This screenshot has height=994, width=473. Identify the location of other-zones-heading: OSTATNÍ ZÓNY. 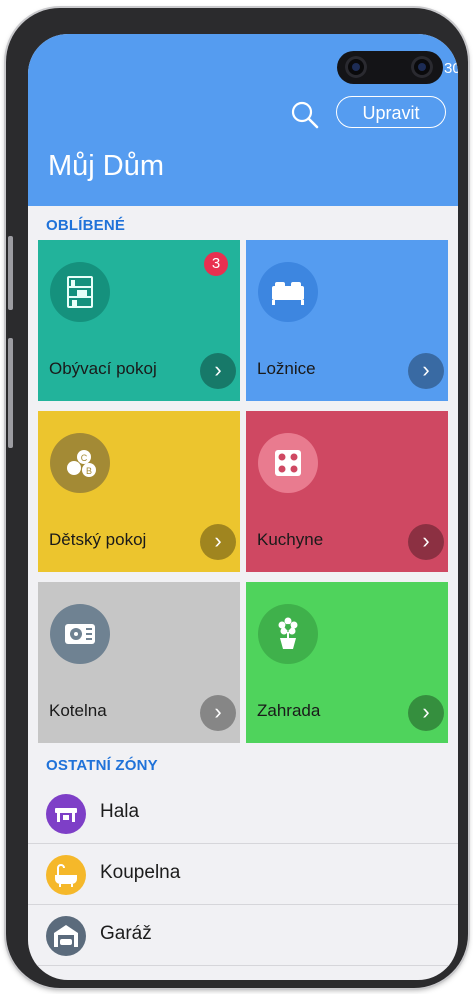
(102, 765).